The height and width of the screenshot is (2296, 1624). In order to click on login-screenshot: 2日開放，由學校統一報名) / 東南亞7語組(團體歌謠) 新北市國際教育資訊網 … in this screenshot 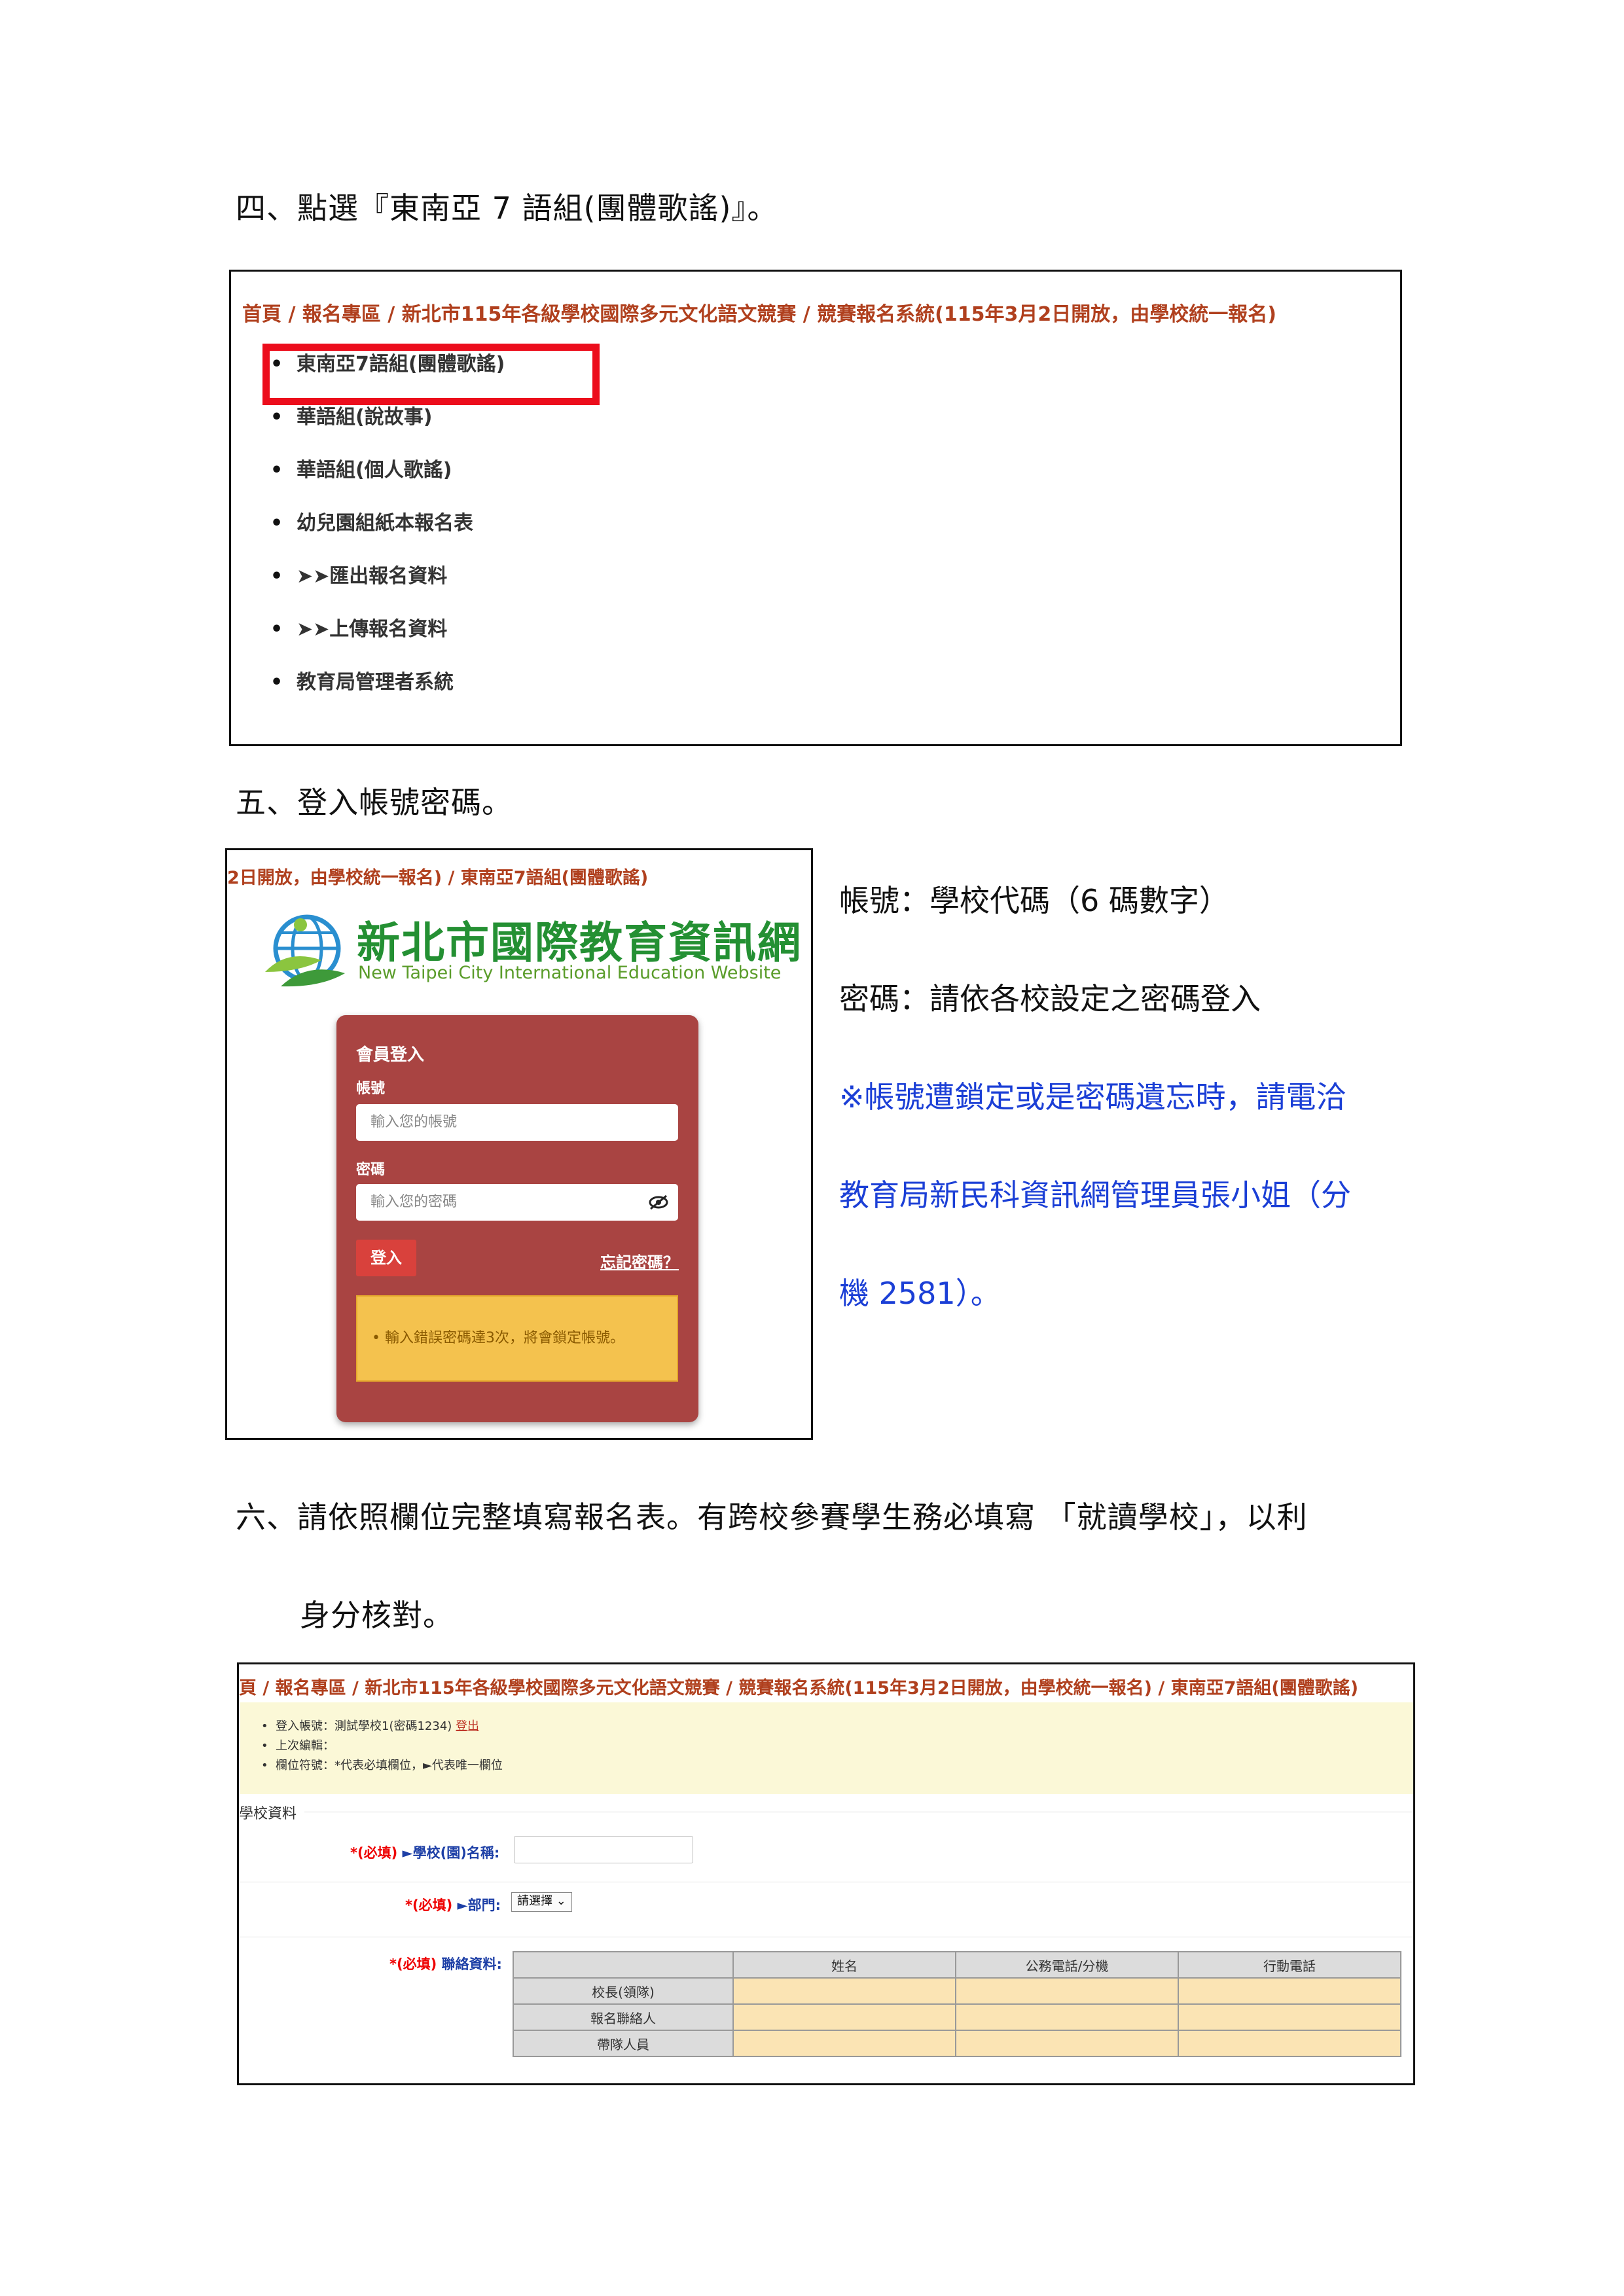, I will do `click(519, 1144)`.